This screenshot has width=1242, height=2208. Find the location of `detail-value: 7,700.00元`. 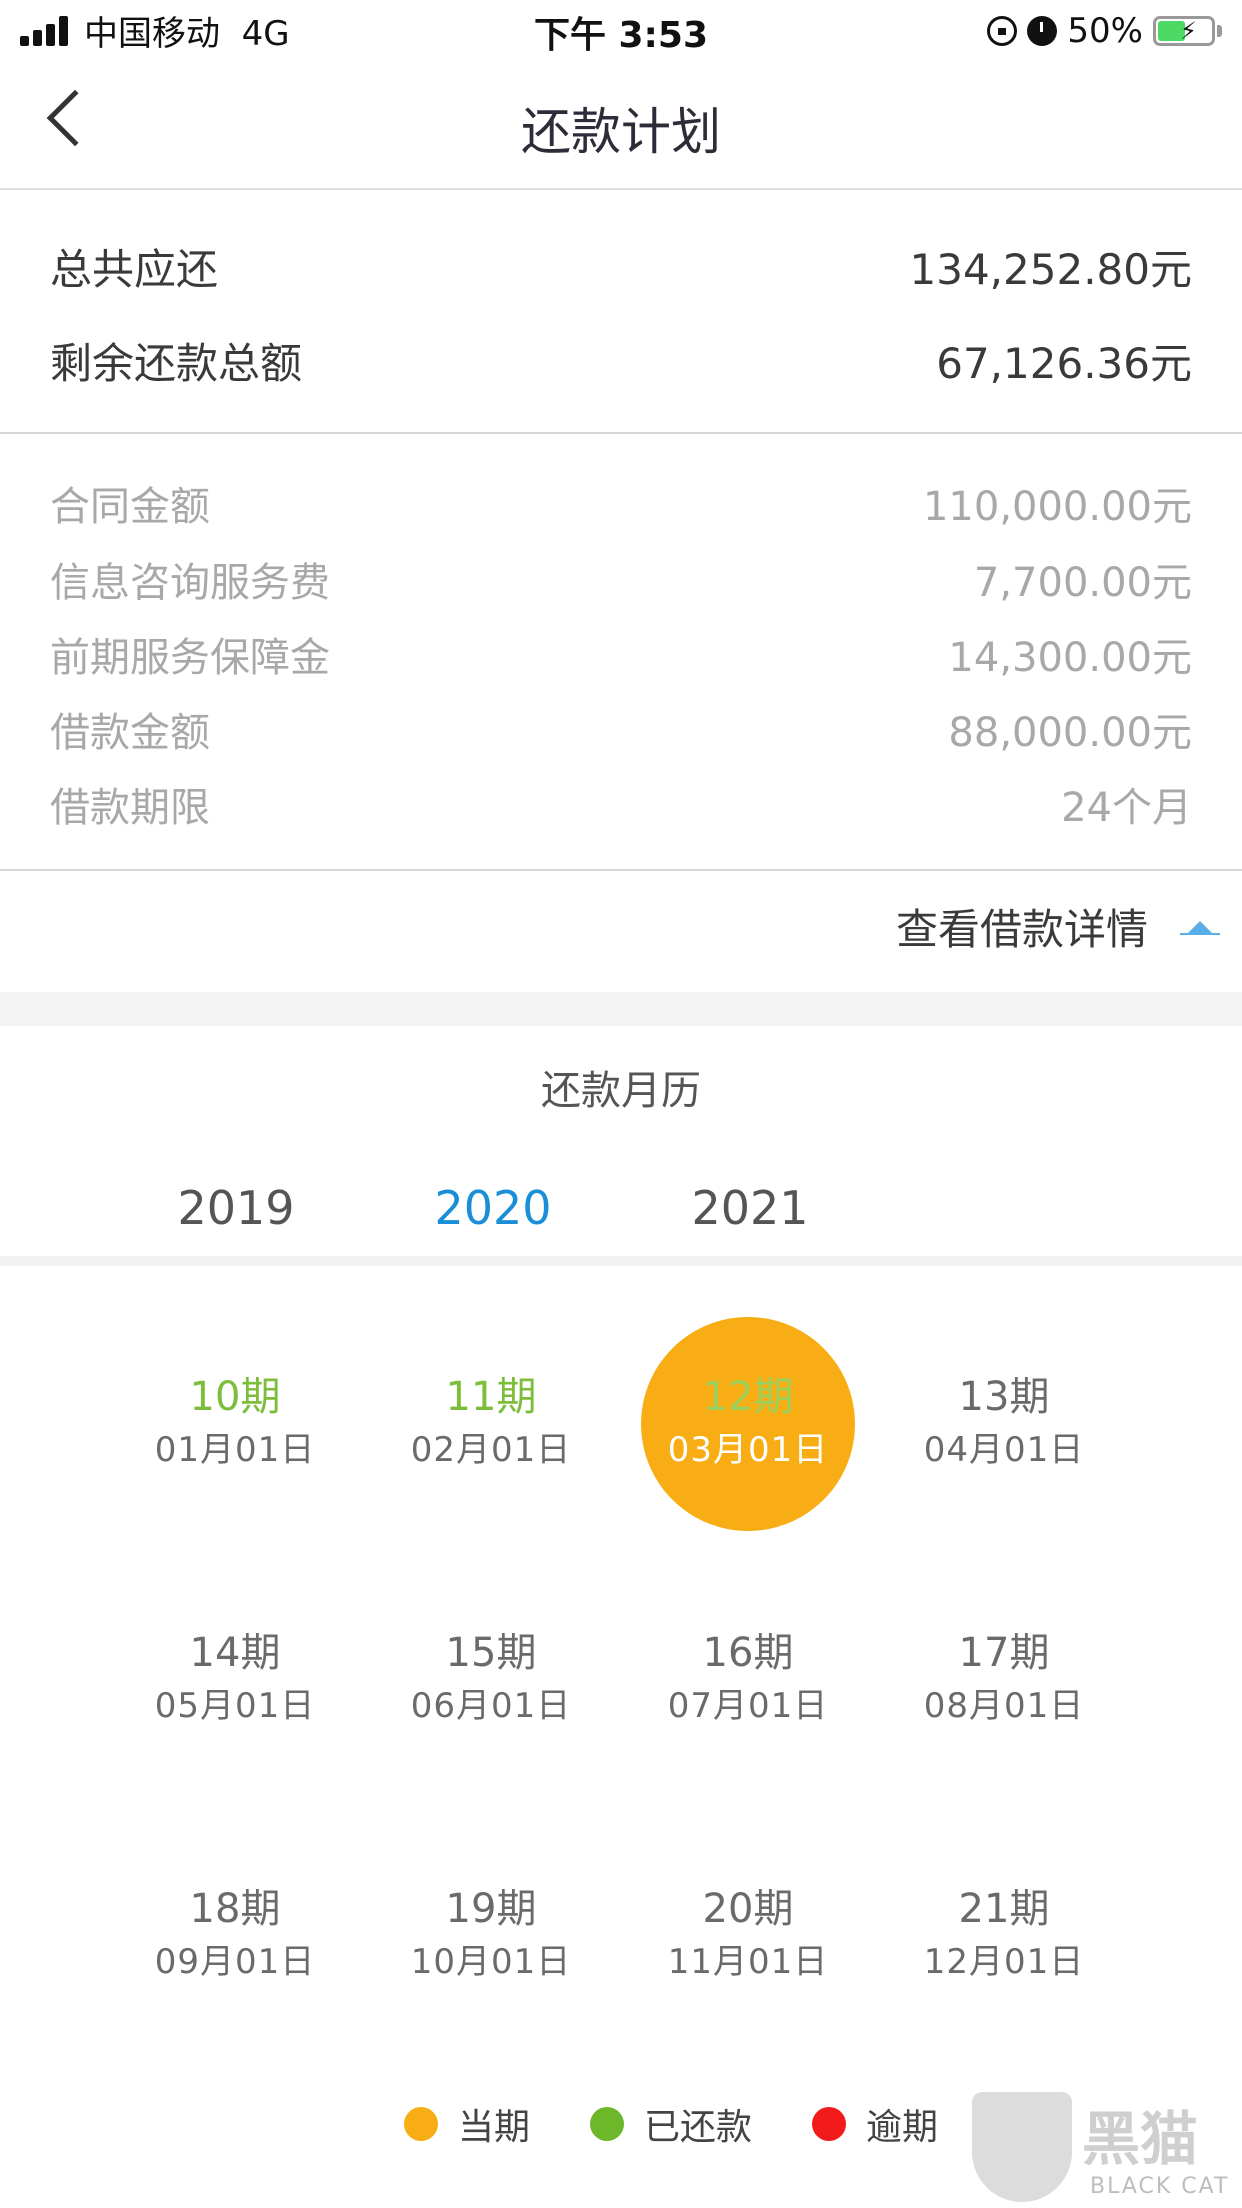

detail-value: 7,700.00元 is located at coordinates (1082, 583).